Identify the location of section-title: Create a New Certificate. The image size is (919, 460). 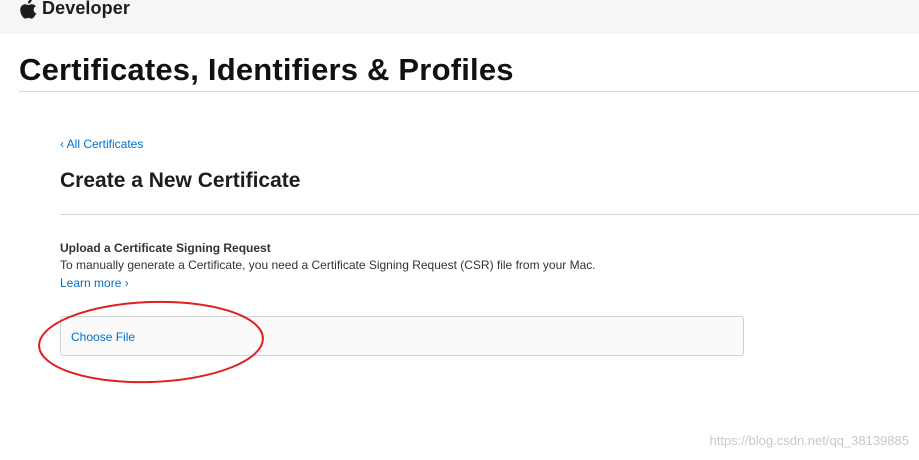
(180, 180).